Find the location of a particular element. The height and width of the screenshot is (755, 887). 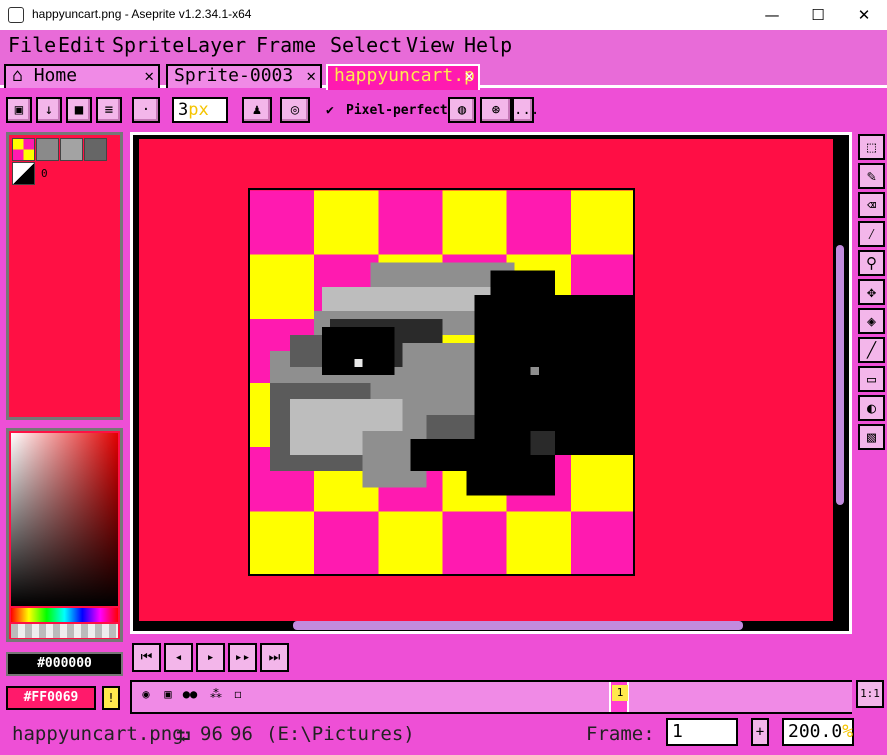

status-height: 96 is located at coordinates (241, 734).